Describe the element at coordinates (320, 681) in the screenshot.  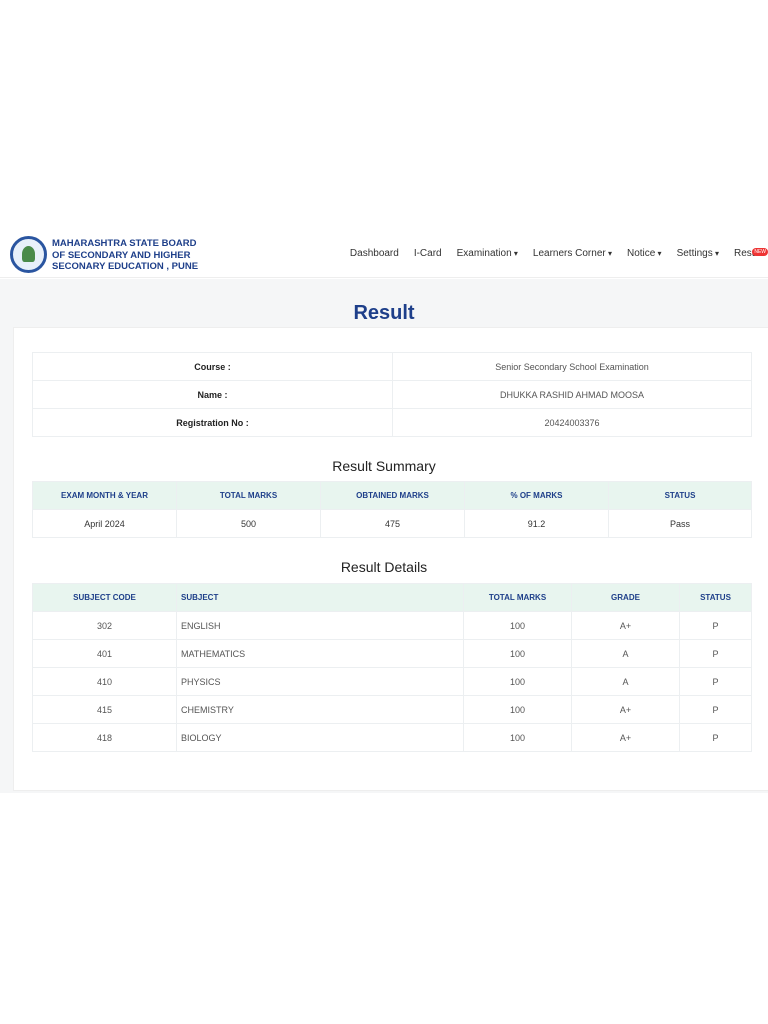
I see `table-cell: PHYSICS` at that location.